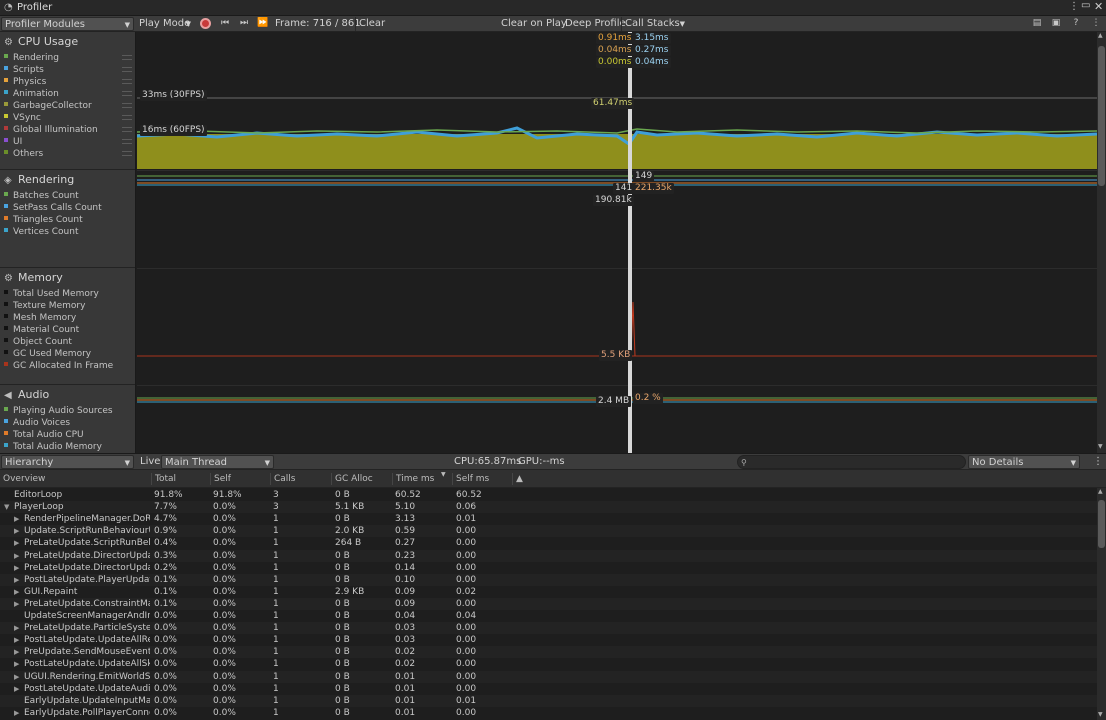 Image resolution: width=1106 pixels, height=720 pixels. I want to click on column-chooser-button: ▲, so click(520, 479).